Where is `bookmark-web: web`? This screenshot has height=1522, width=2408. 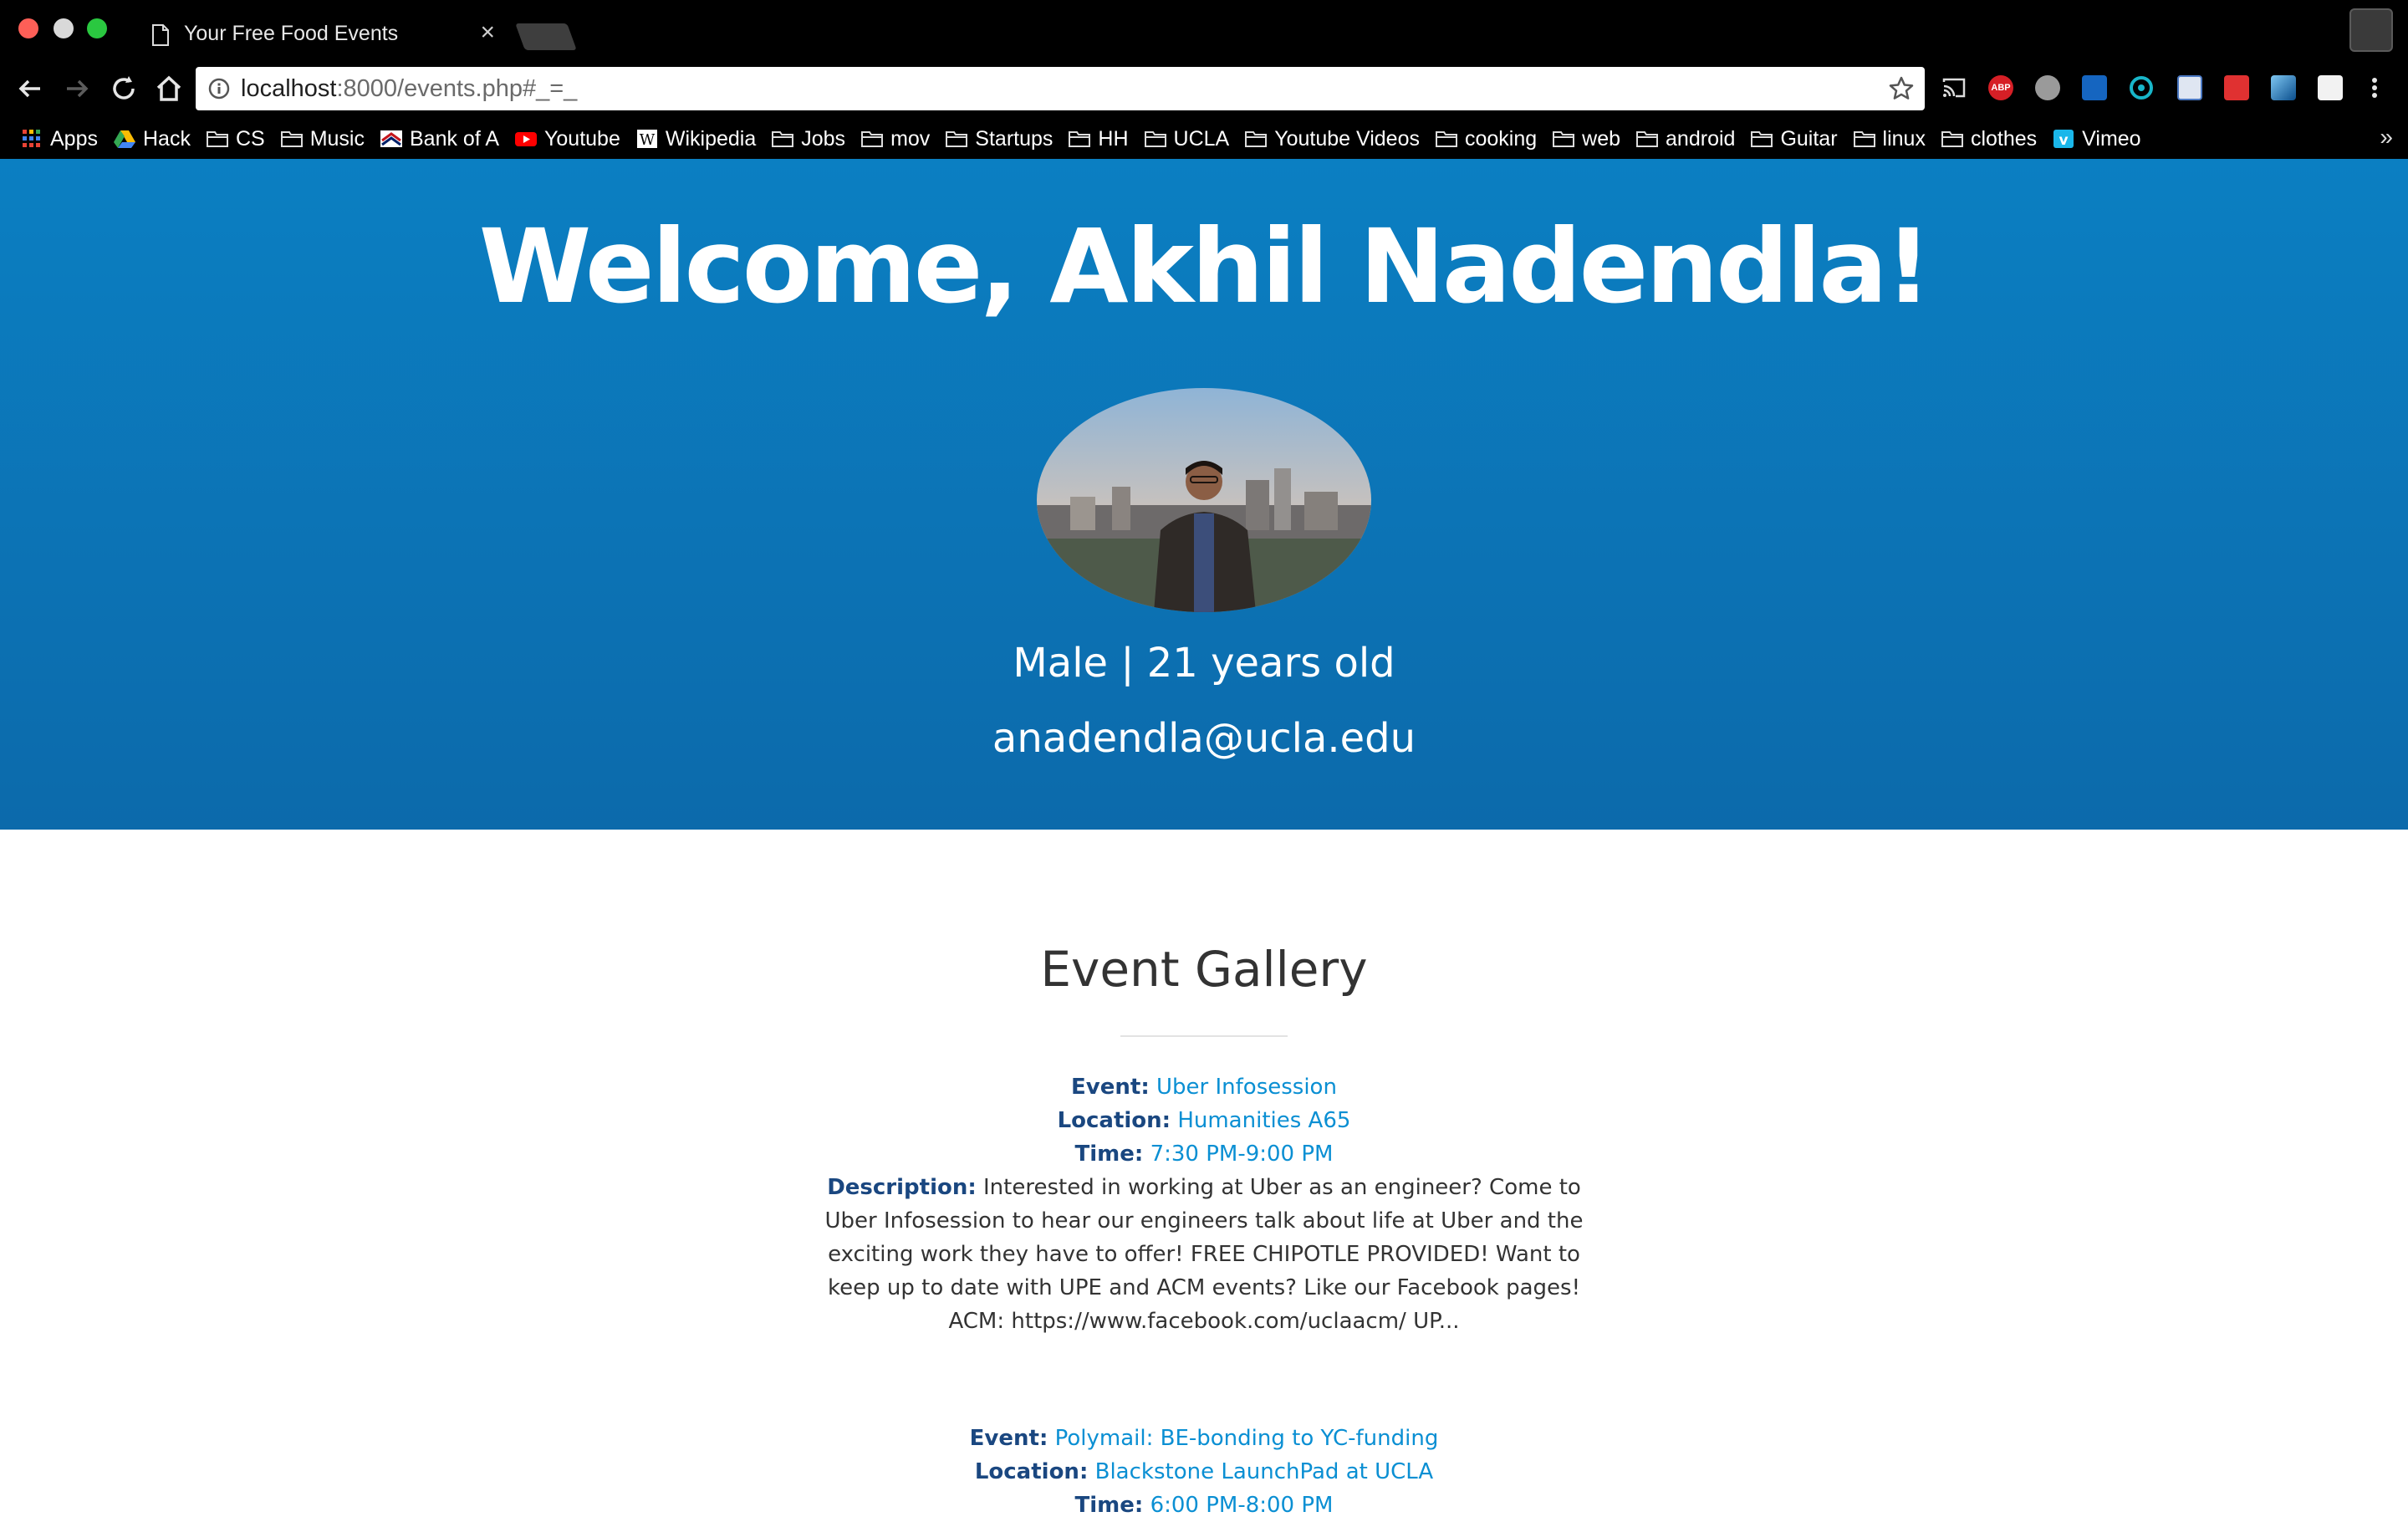
bookmark-web: web is located at coordinates (1586, 139).